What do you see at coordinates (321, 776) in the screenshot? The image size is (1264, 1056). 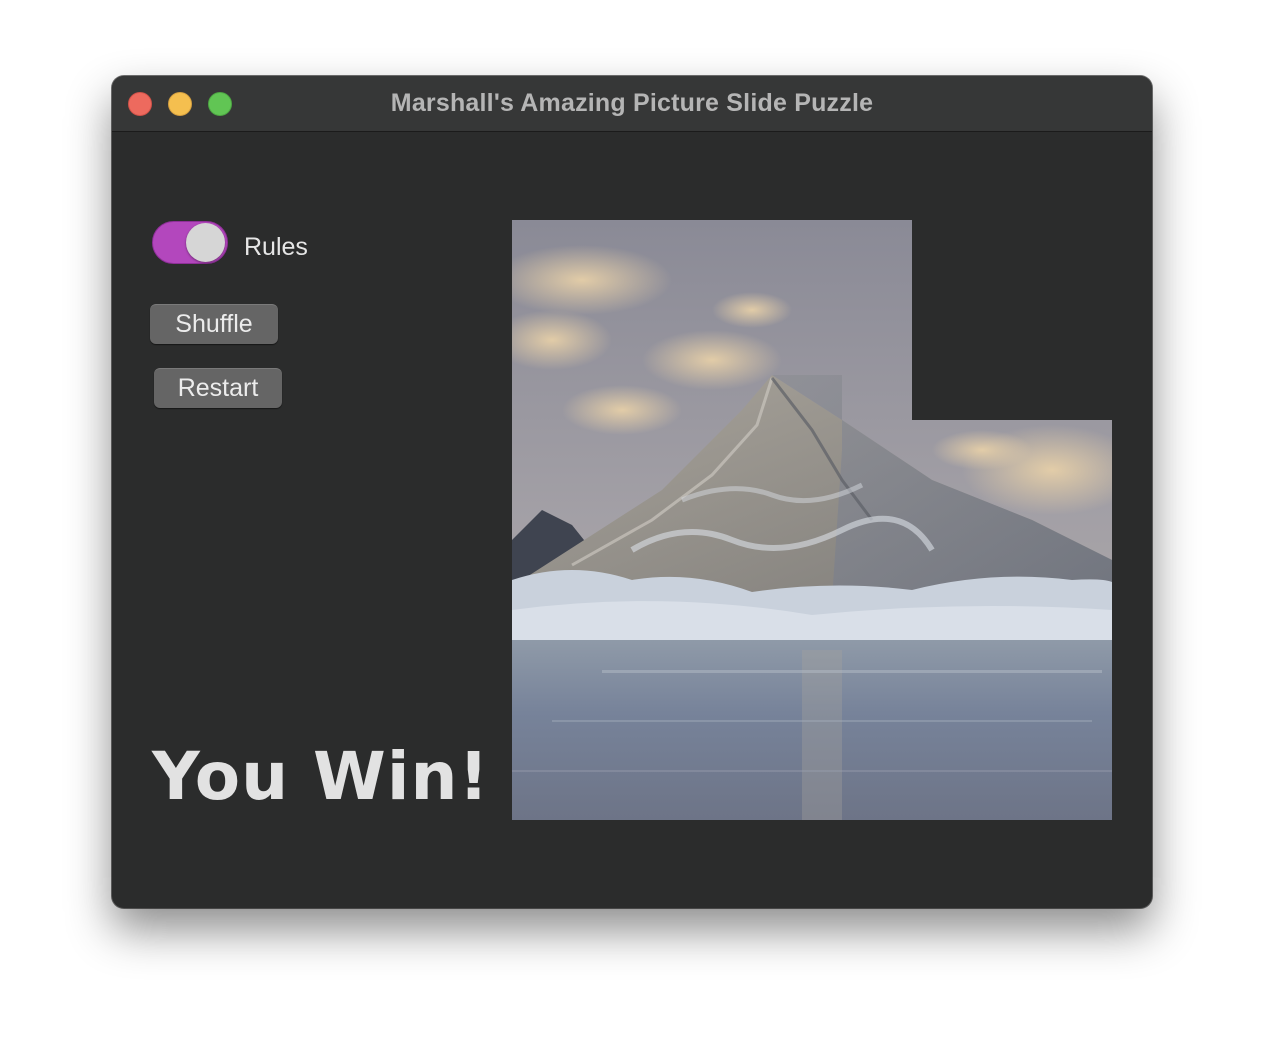 I see `win-message: You Win!` at bounding box center [321, 776].